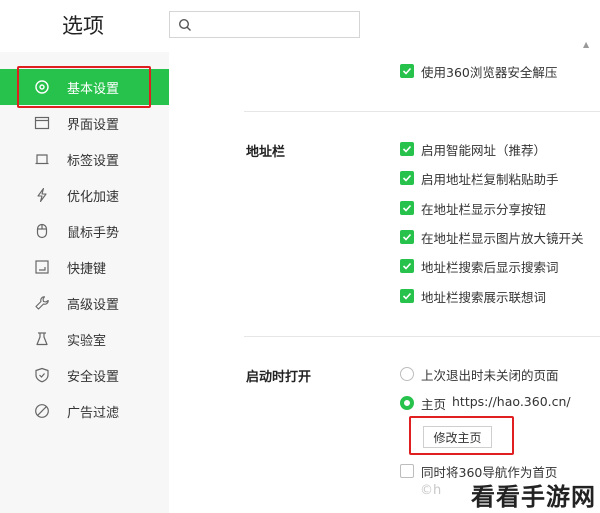  What do you see at coordinates (42, 375) in the screenshot?
I see `shield-icon` at bounding box center [42, 375].